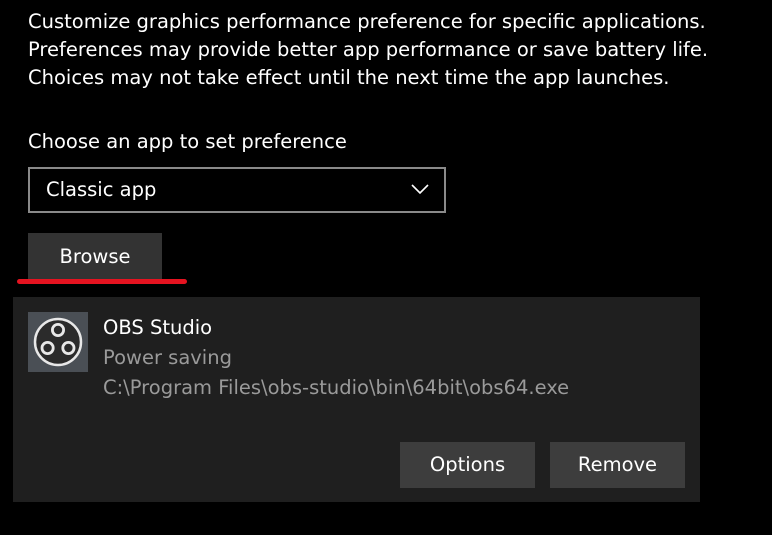 The height and width of the screenshot is (535, 772). What do you see at coordinates (187, 141) in the screenshot?
I see `choose-app-label: Choose an app to set preference` at bounding box center [187, 141].